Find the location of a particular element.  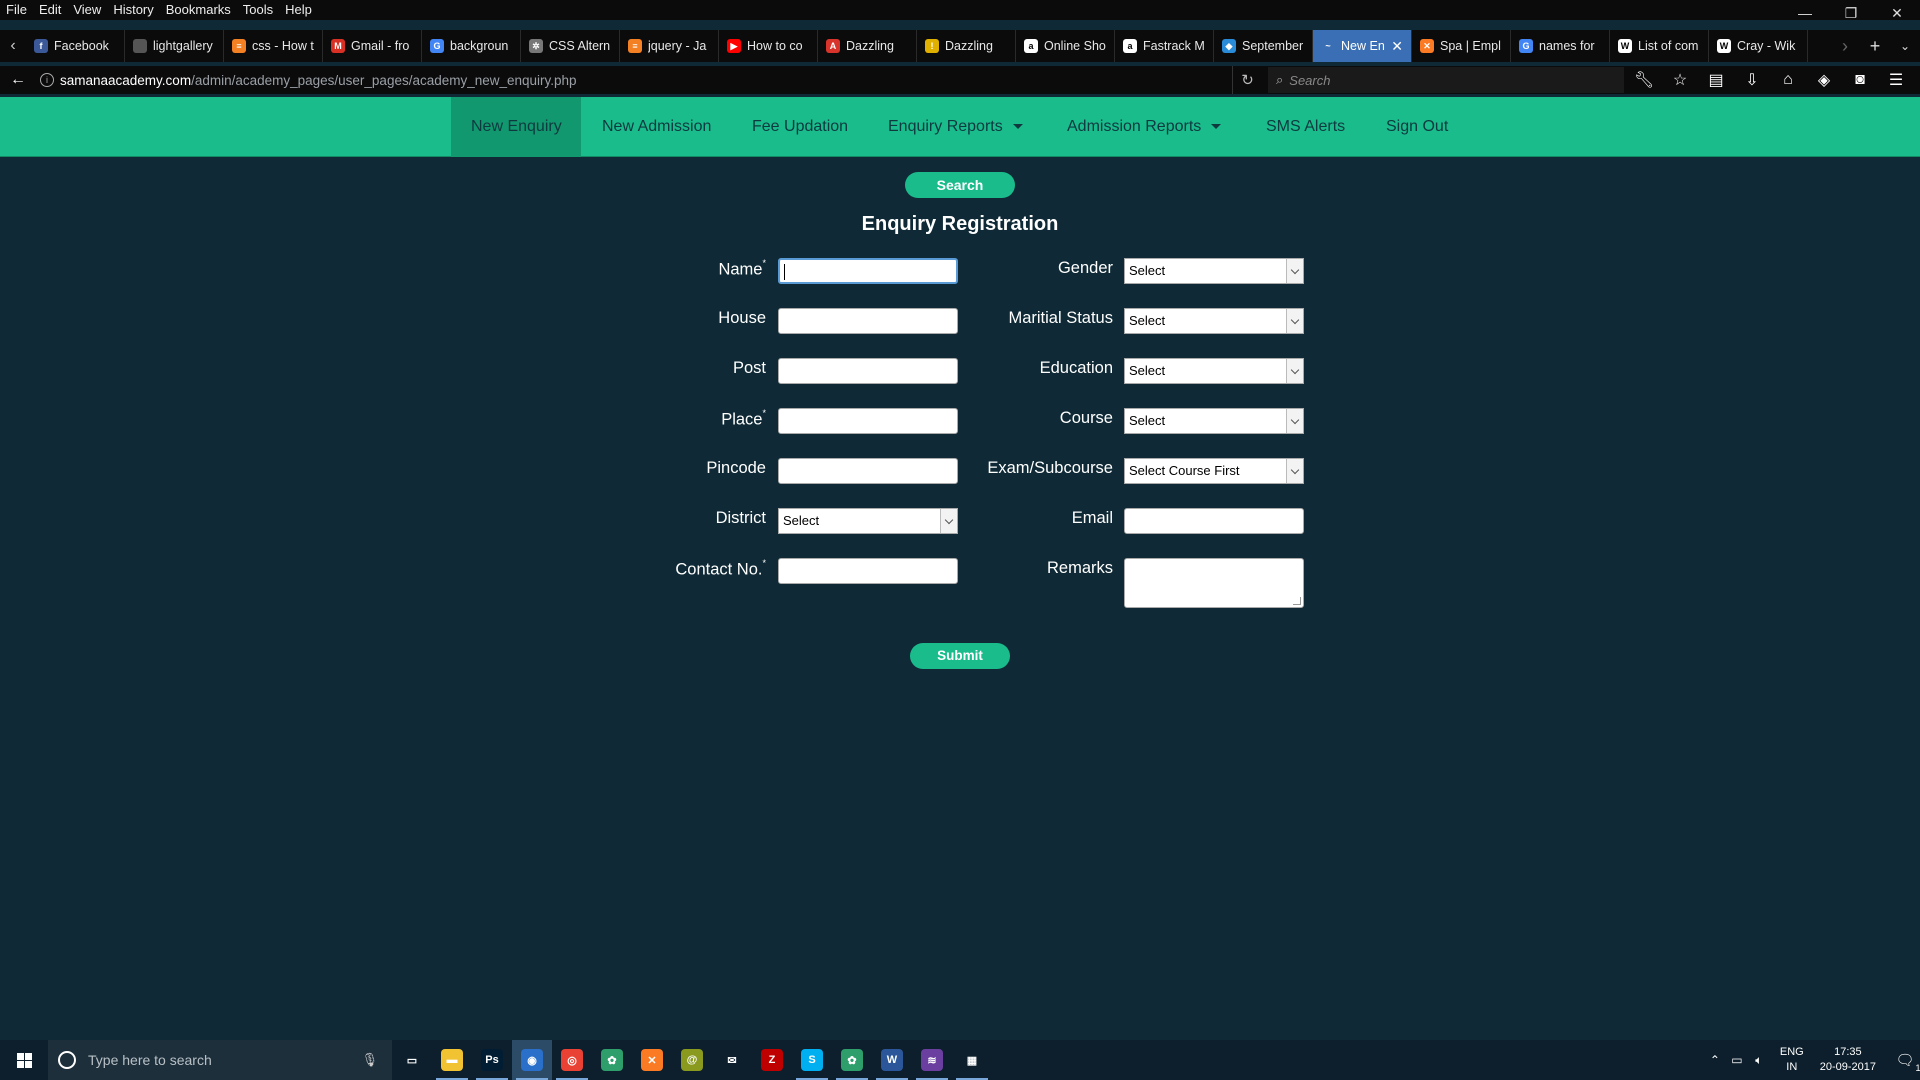

reading-list-icon: ▤ is located at coordinates (1716, 80).